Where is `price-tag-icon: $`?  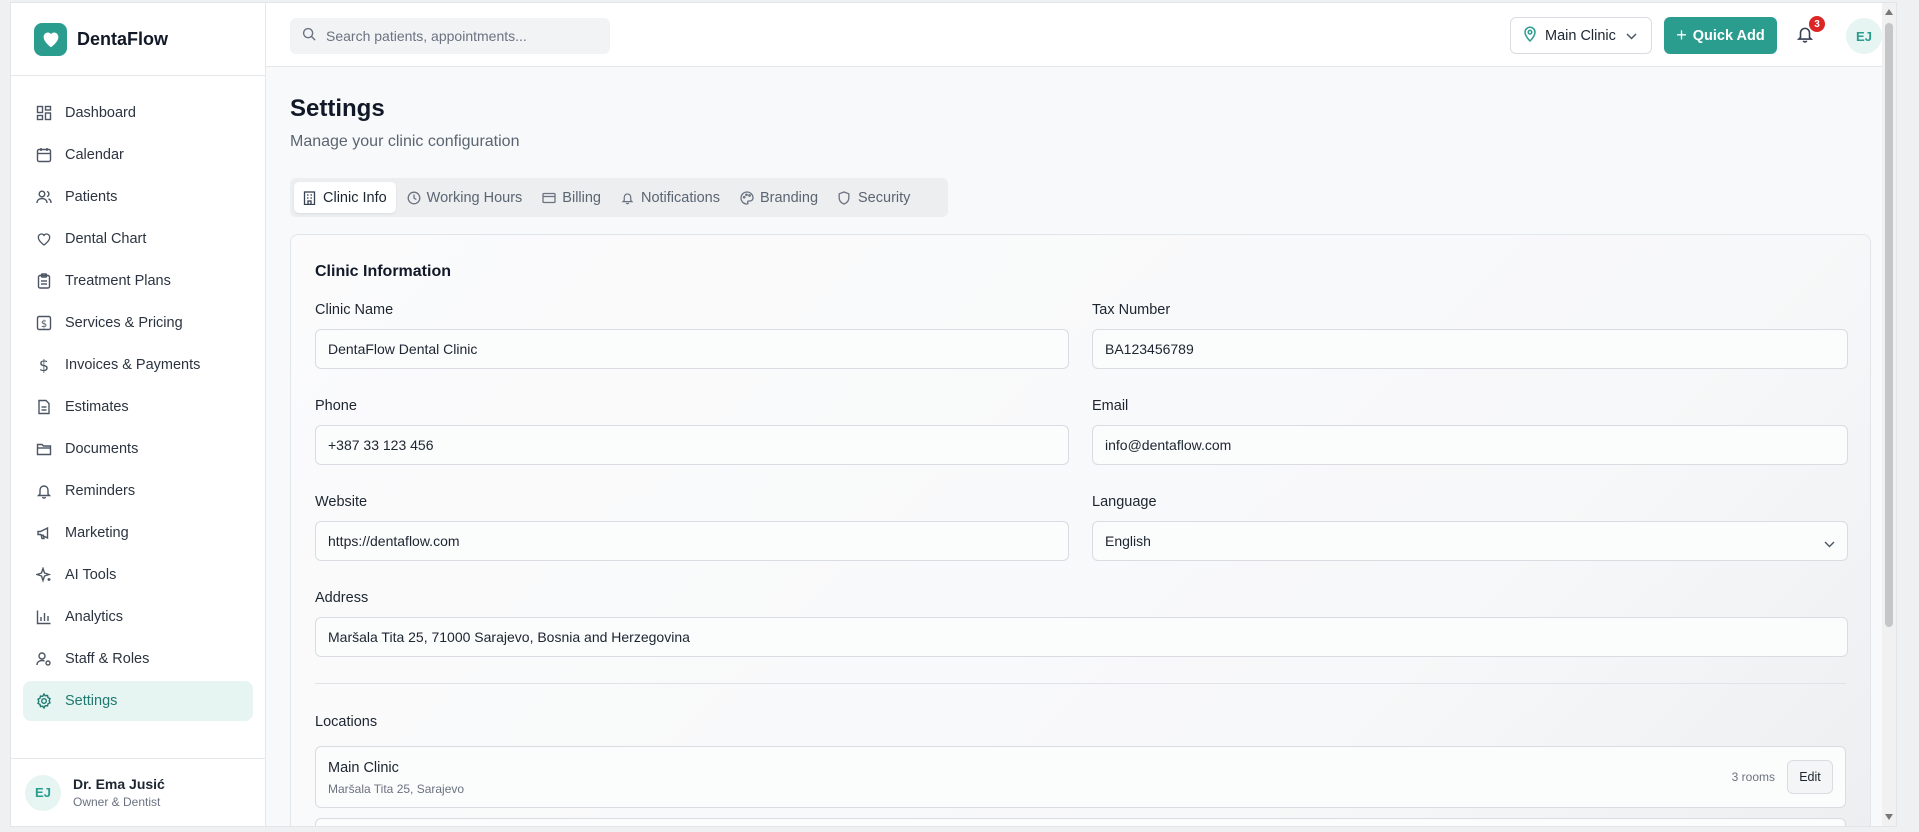 price-tag-icon: $ is located at coordinates (44, 323).